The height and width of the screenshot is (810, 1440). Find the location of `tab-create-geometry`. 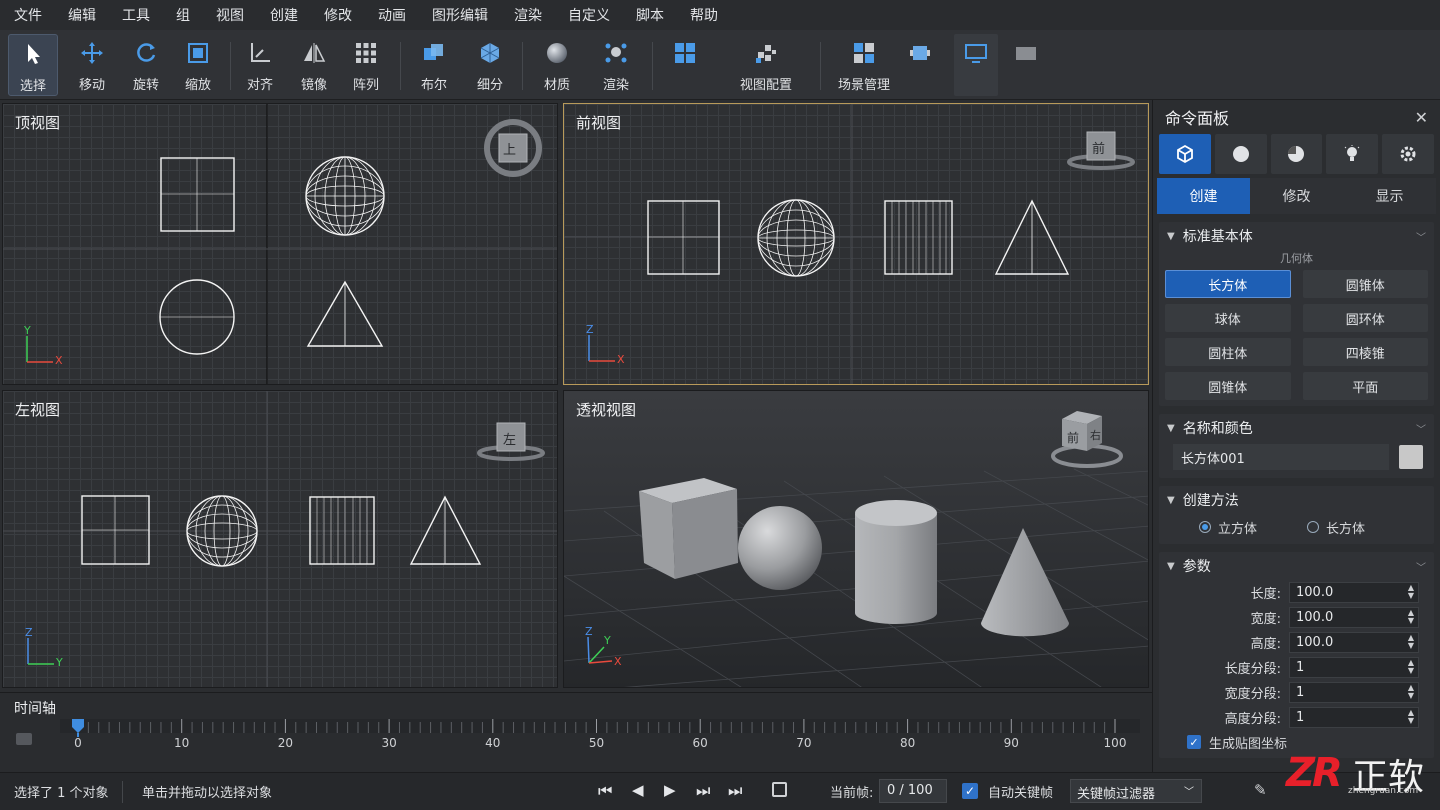

tab-create-geometry is located at coordinates (1185, 154).